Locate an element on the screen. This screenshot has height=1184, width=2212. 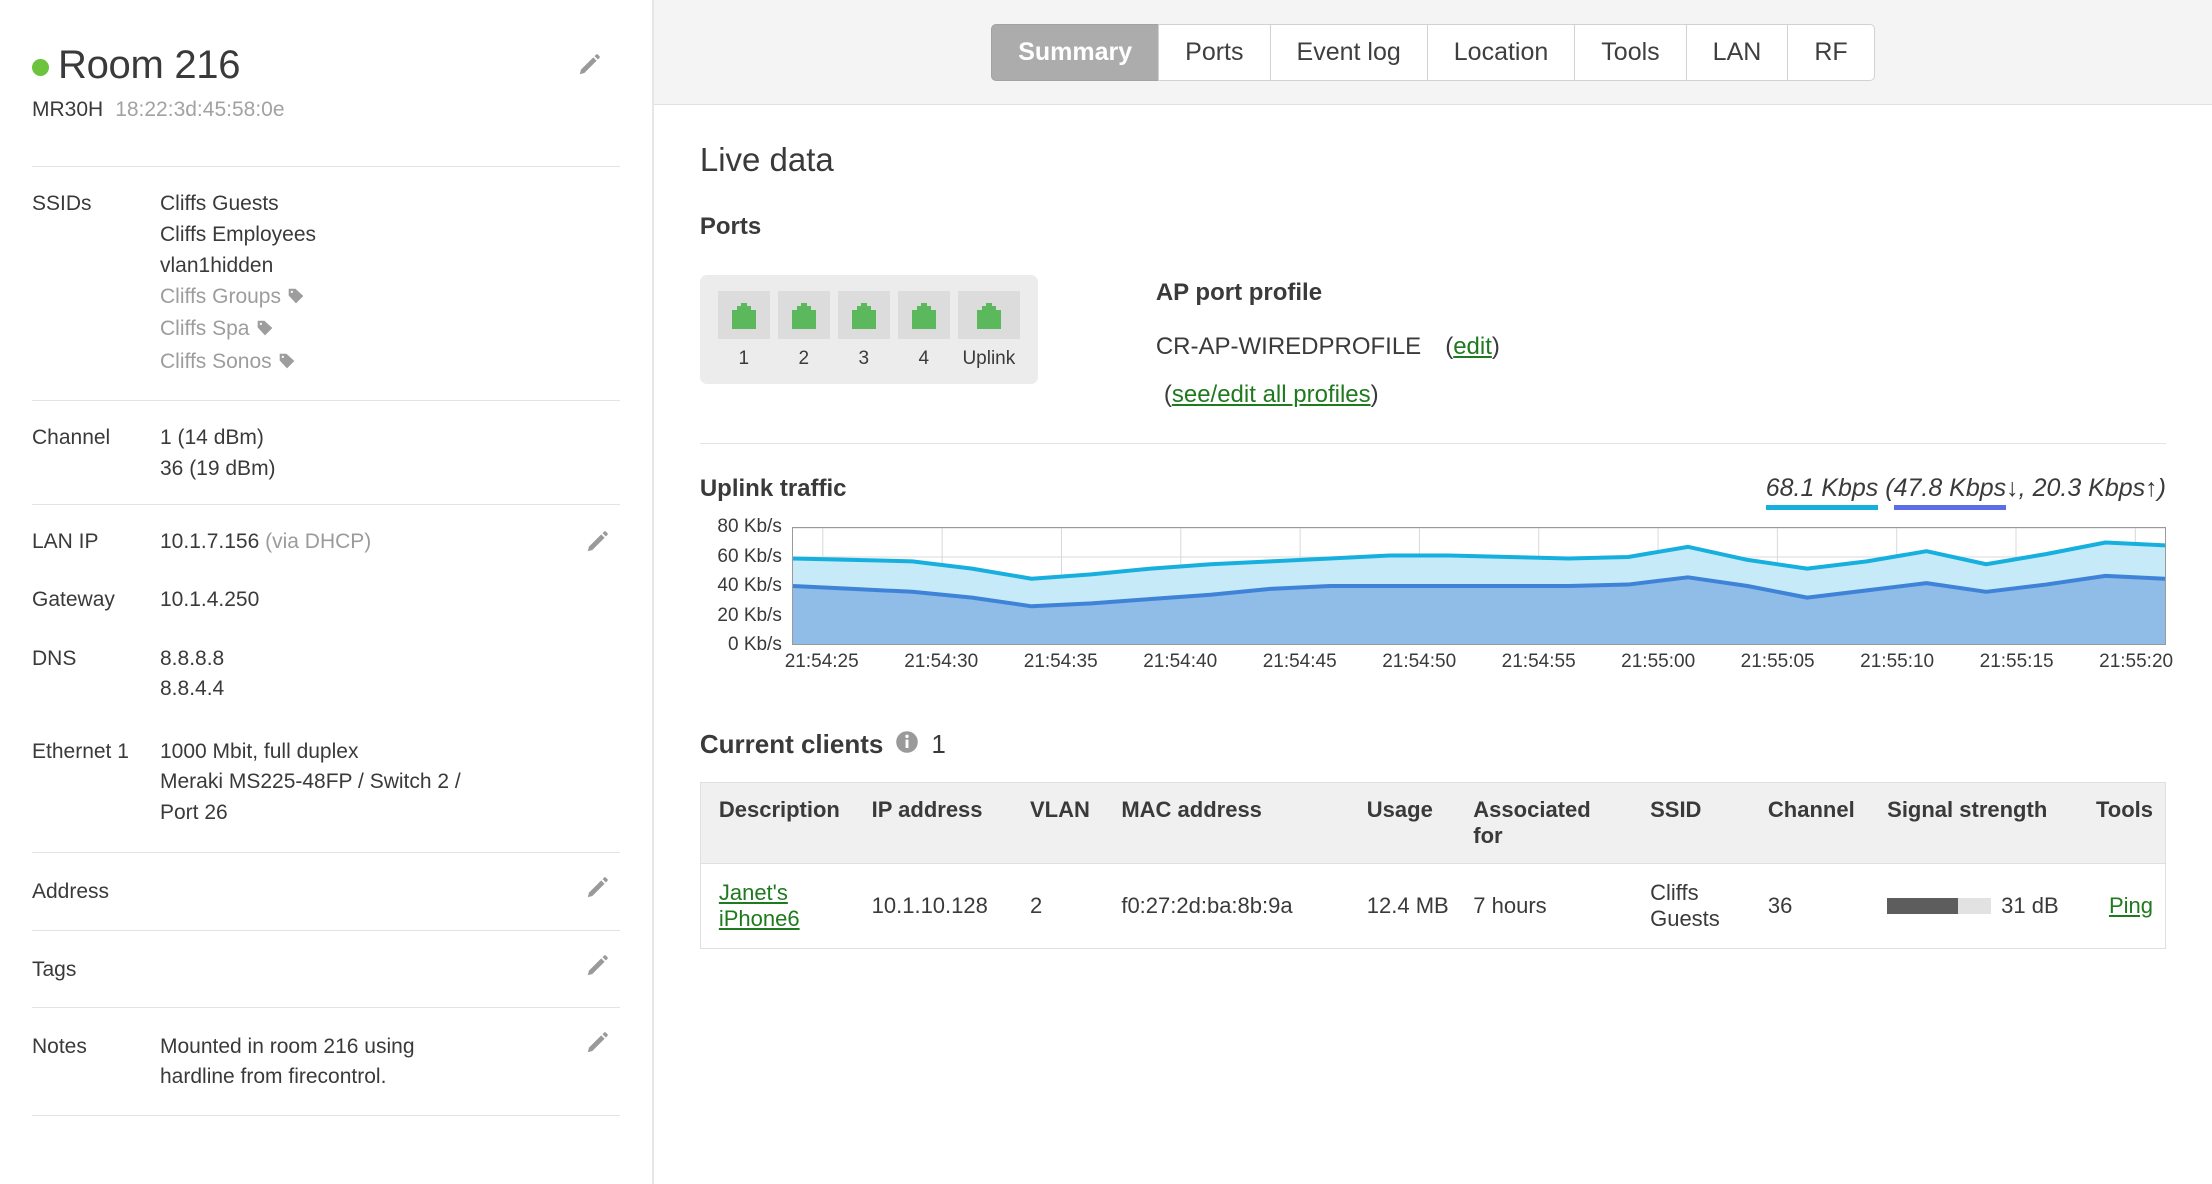
col-signal-strength: Signal strength is located at coordinates (1973, 823).